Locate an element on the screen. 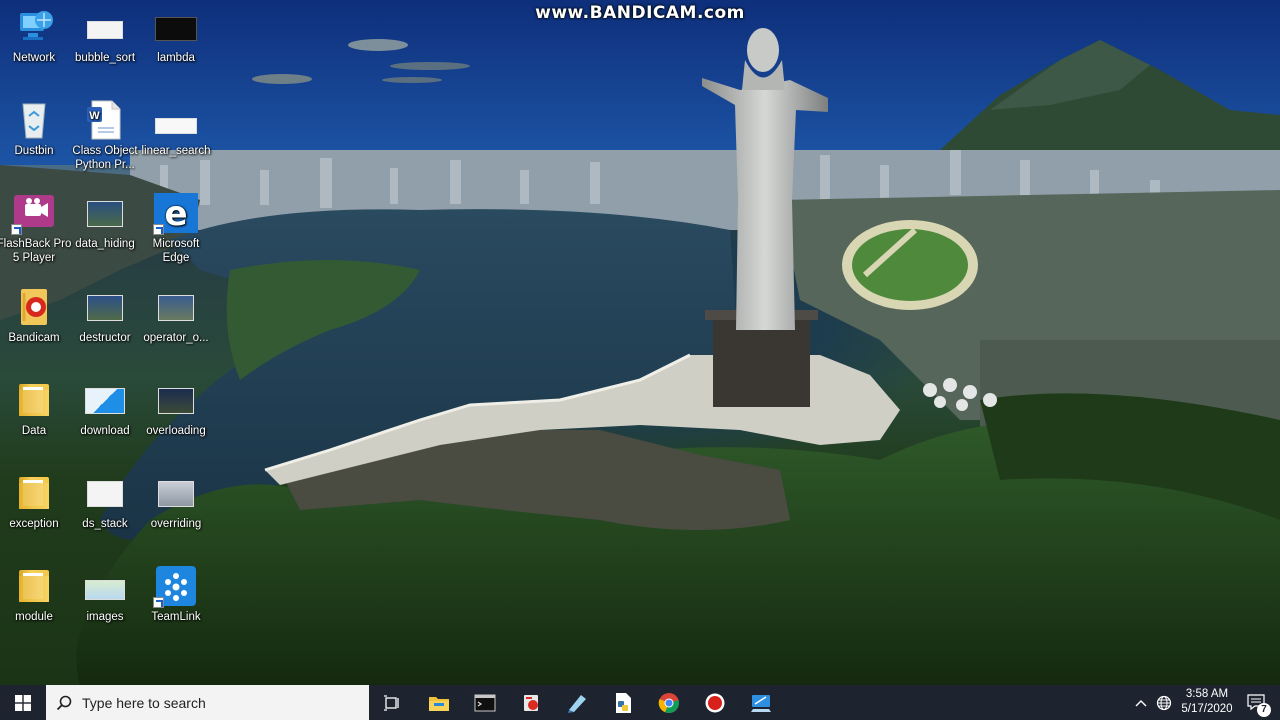 This screenshot has height=720, width=1280. taskbar-terminal is located at coordinates (485, 702).